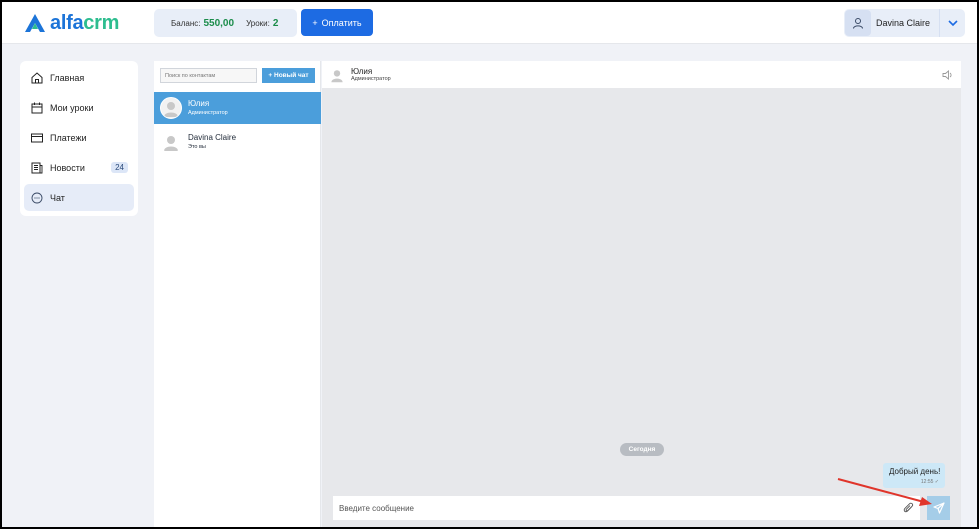 The image size is (979, 529). What do you see at coordinates (237, 108) in the screenshot?
I see `contact-item-yulia: Юлия Администратор` at bounding box center [237, 108].